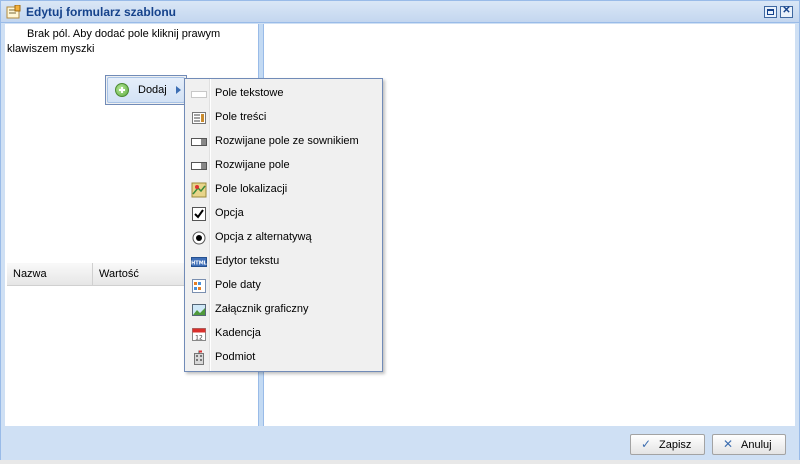 The width and height of the screenshot is (800, 464). Describe the element at coordinates (263, 237) in the screenshot. I see `submenu-item-label: Opcja z alternatywą` at that location.